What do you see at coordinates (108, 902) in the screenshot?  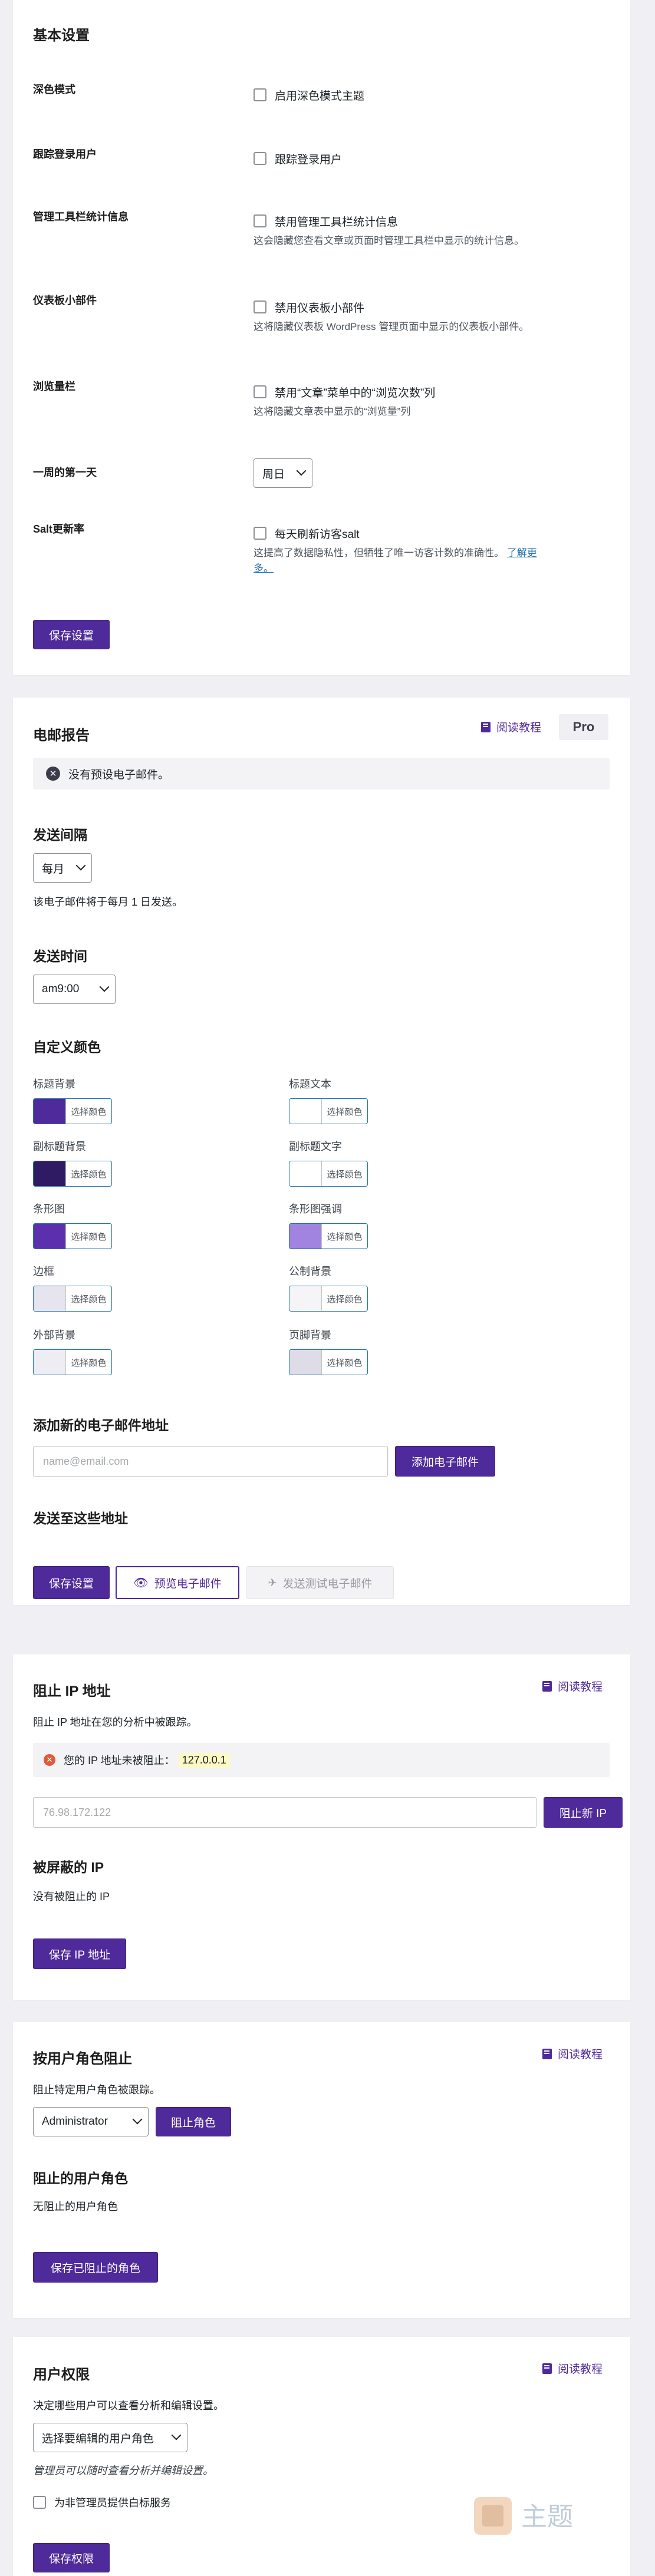 I see `send-interval-desc: 该电子邮件将于每月 1 日发送。` at bounding box center [108, 902].